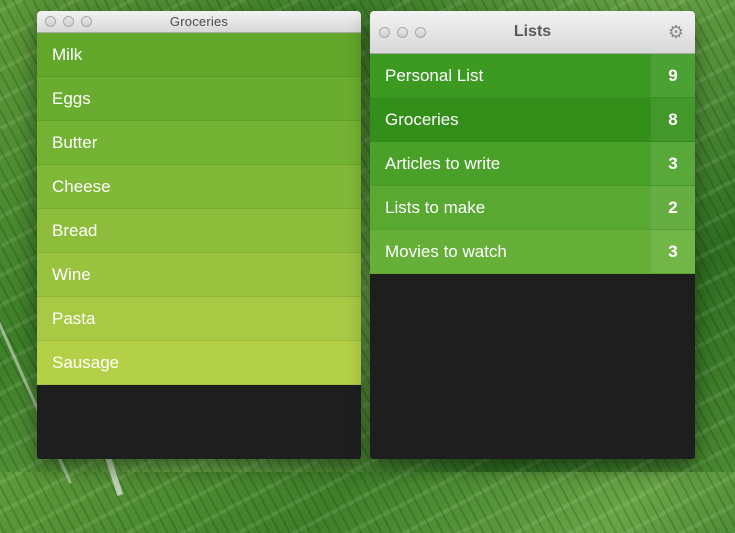 This screenshot has height=533, width=735. I want to click on list-row-label: Lists to make, so click(435, 207).